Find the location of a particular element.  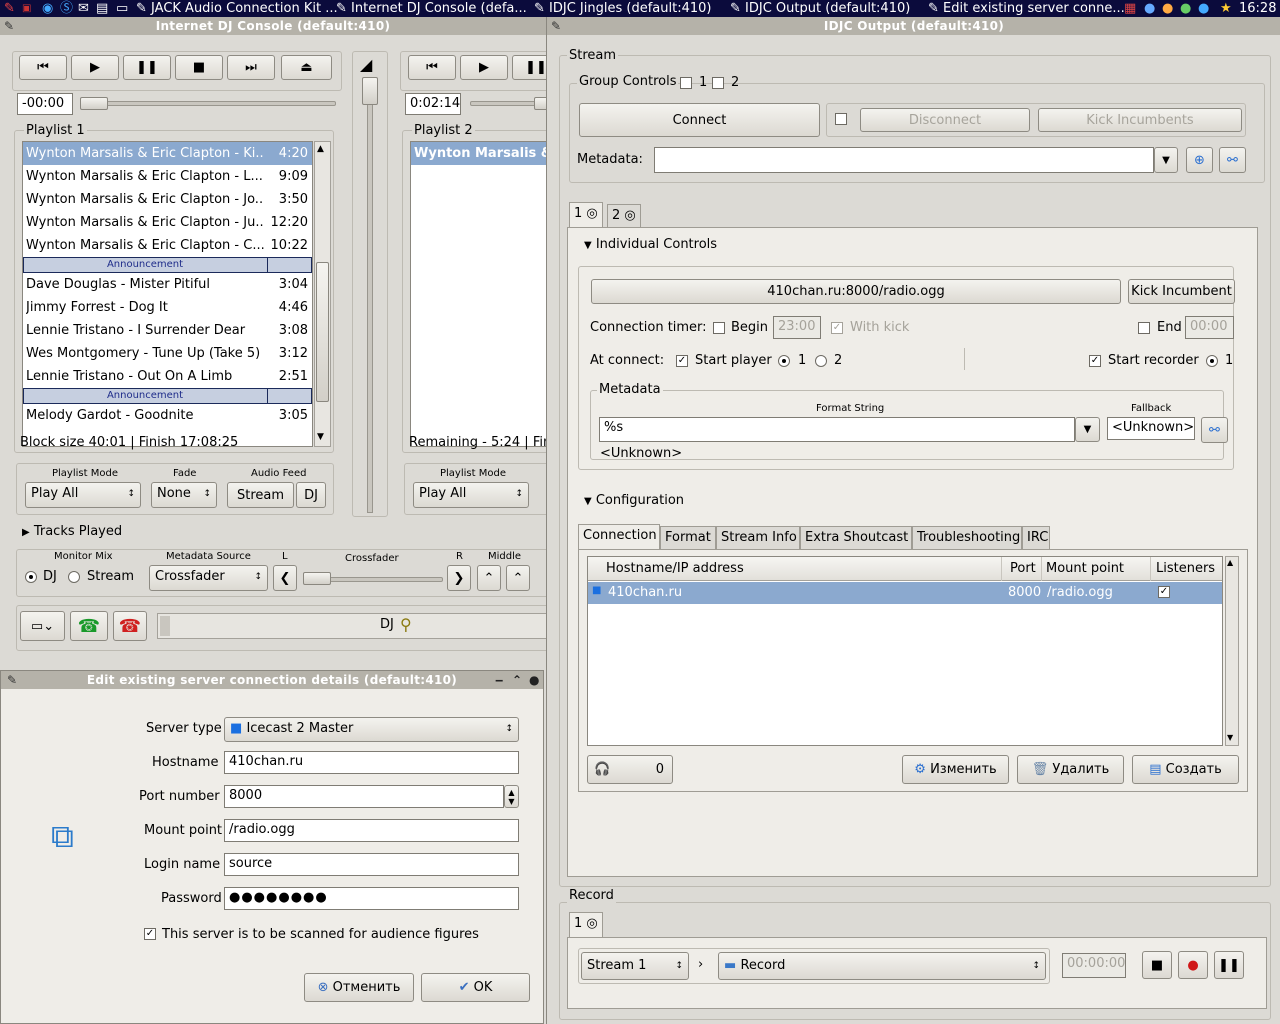

kick-incumbents-button: Kick Incumbents is located at coordinates (1140, 120).